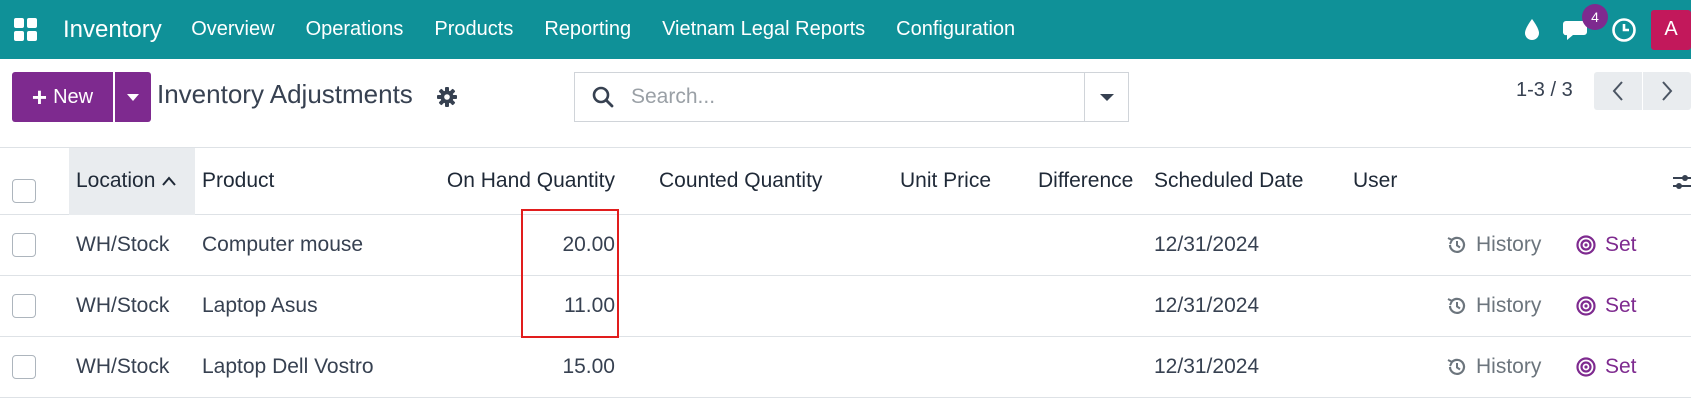  What do you see at coordinates (588, 29) in the screenshot?
I see `menu-reporting: Reporting` at bounding box center [588, 29].